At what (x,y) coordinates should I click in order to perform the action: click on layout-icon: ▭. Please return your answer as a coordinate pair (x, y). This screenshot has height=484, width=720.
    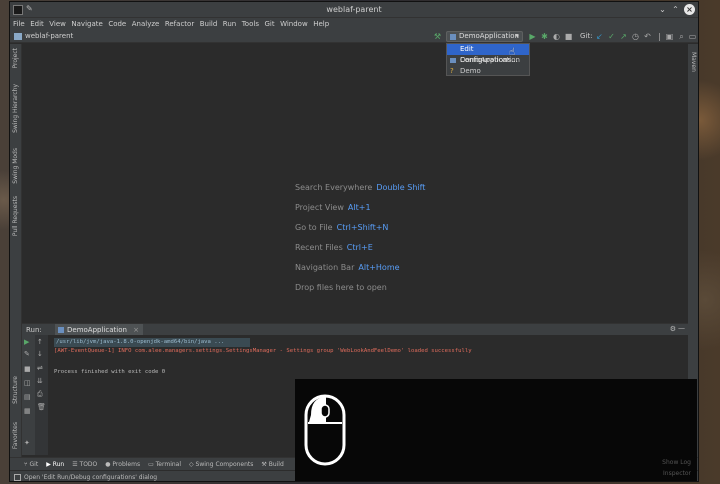
    Looking at the image, I should click on (692, 36).